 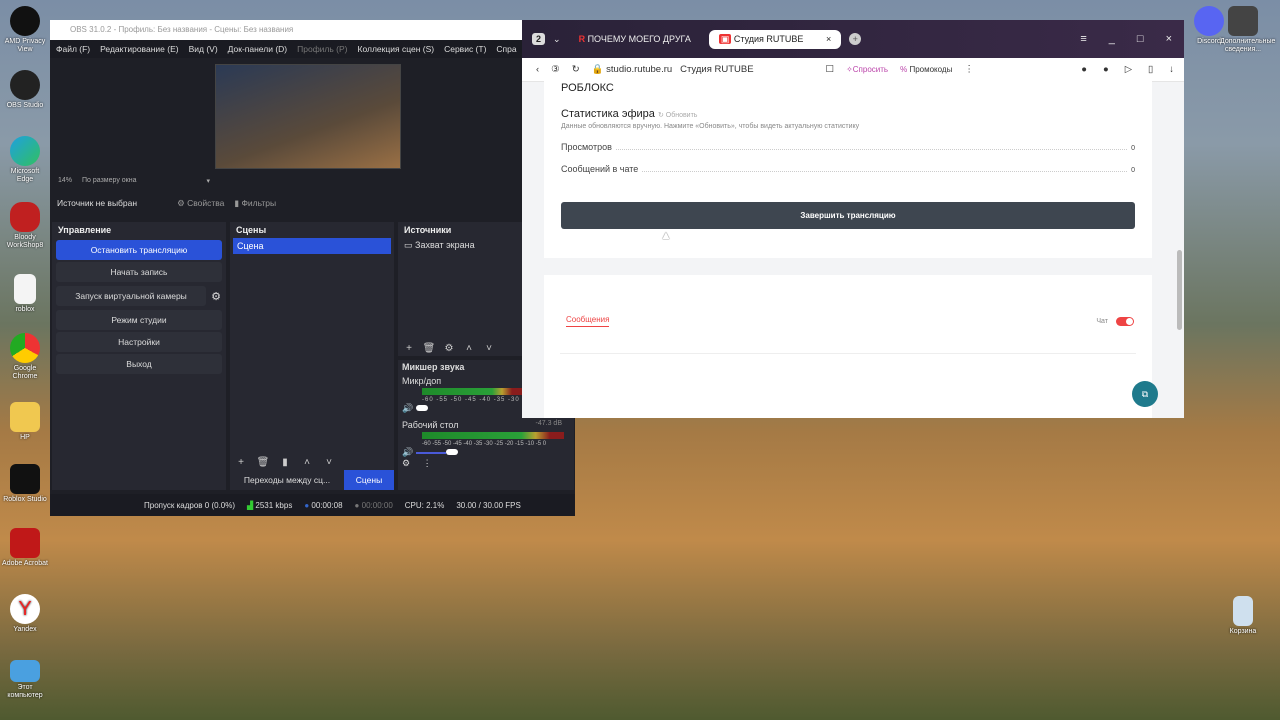 What do you see at coordinates (855, 39) in the screenshot?
I see `new-tab-button: +` at bounding box center [855, 39].